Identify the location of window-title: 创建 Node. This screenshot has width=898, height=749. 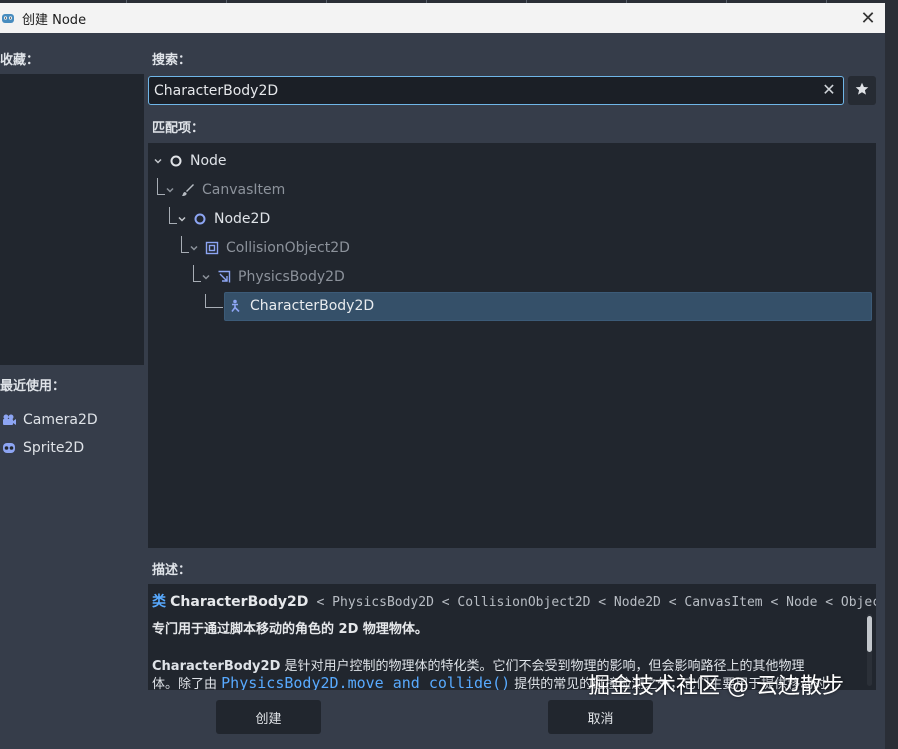
(54, 20).